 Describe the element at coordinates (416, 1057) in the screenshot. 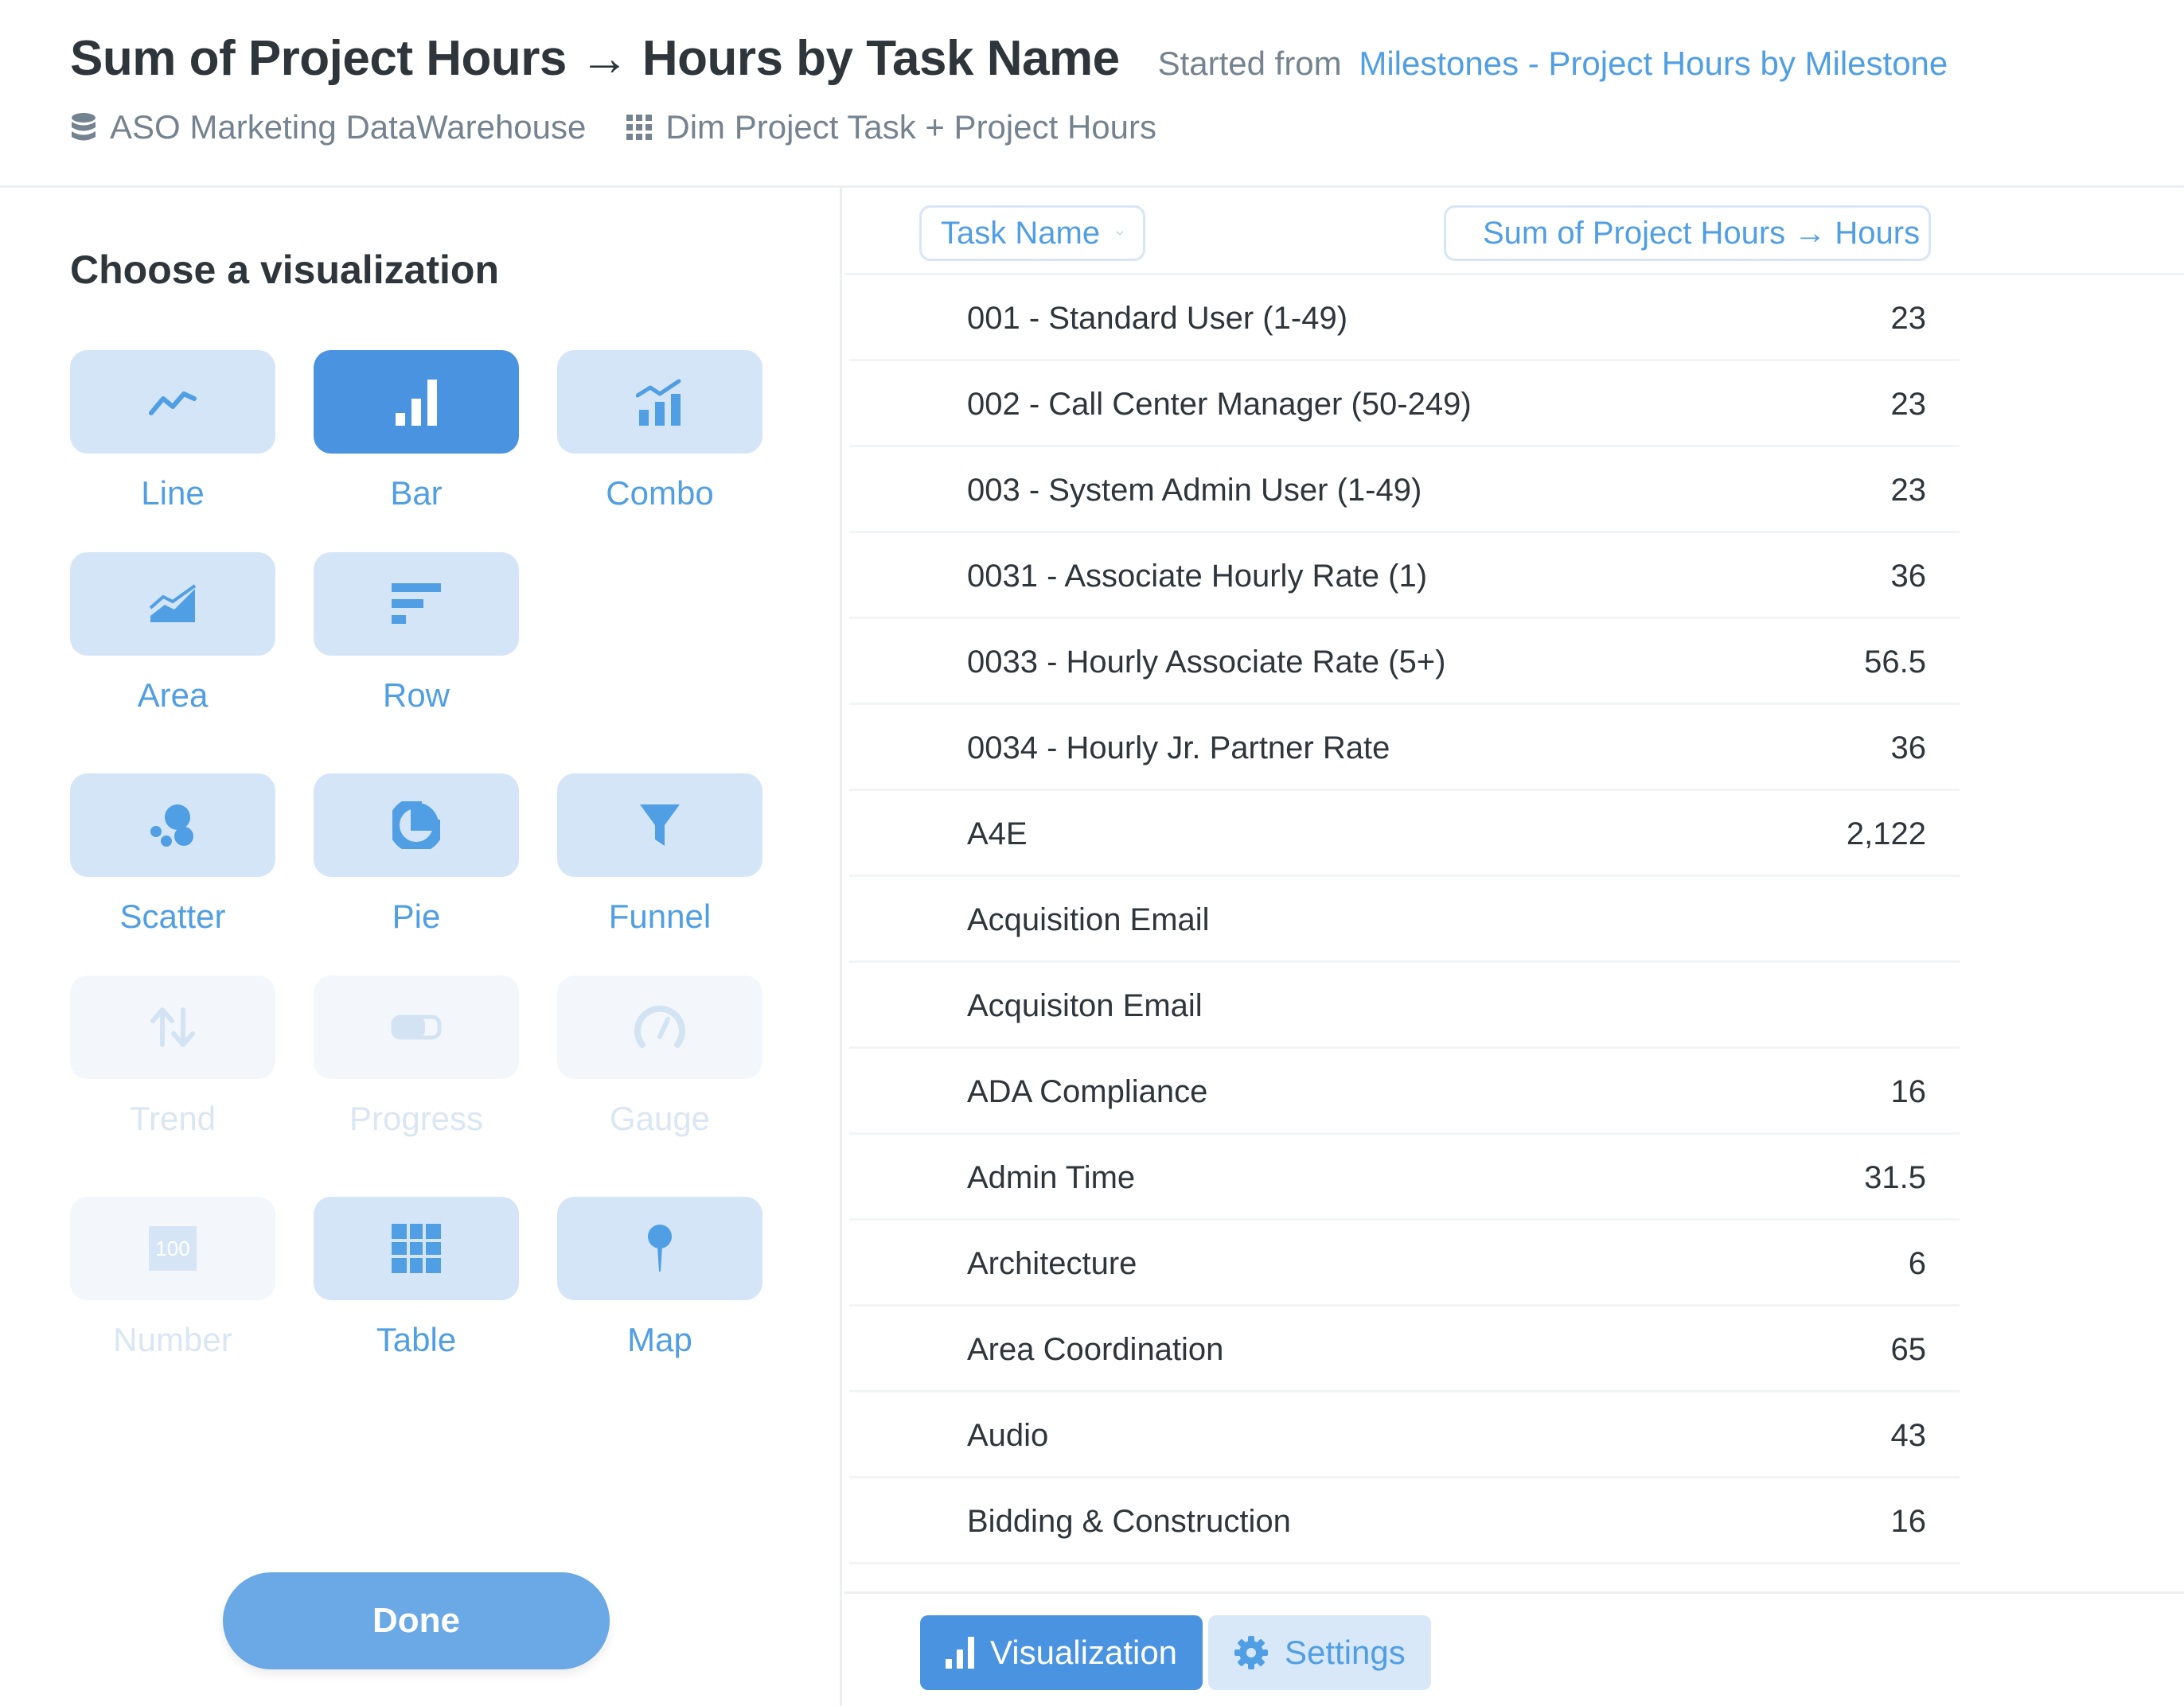

I see `viz-progress: Progress` at that location.